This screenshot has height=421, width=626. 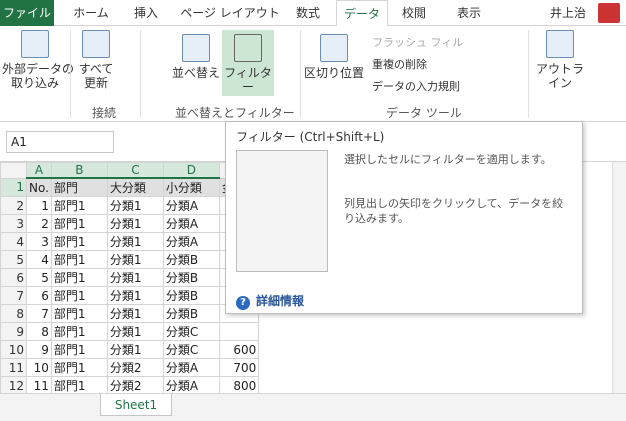 I want to click on table-row: 2 1 部門1 分類1 分類A, so click(x=130, y=205).